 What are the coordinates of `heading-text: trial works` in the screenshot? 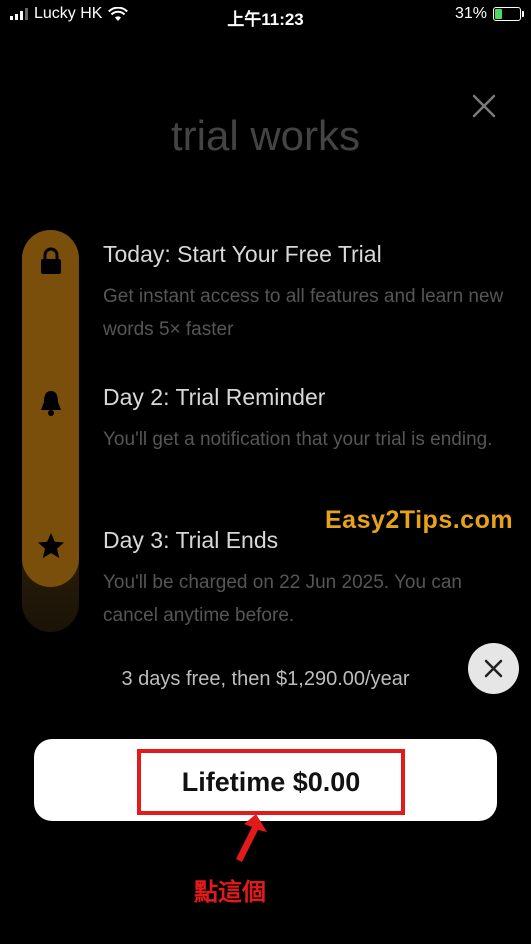 It's located at (265, 134).